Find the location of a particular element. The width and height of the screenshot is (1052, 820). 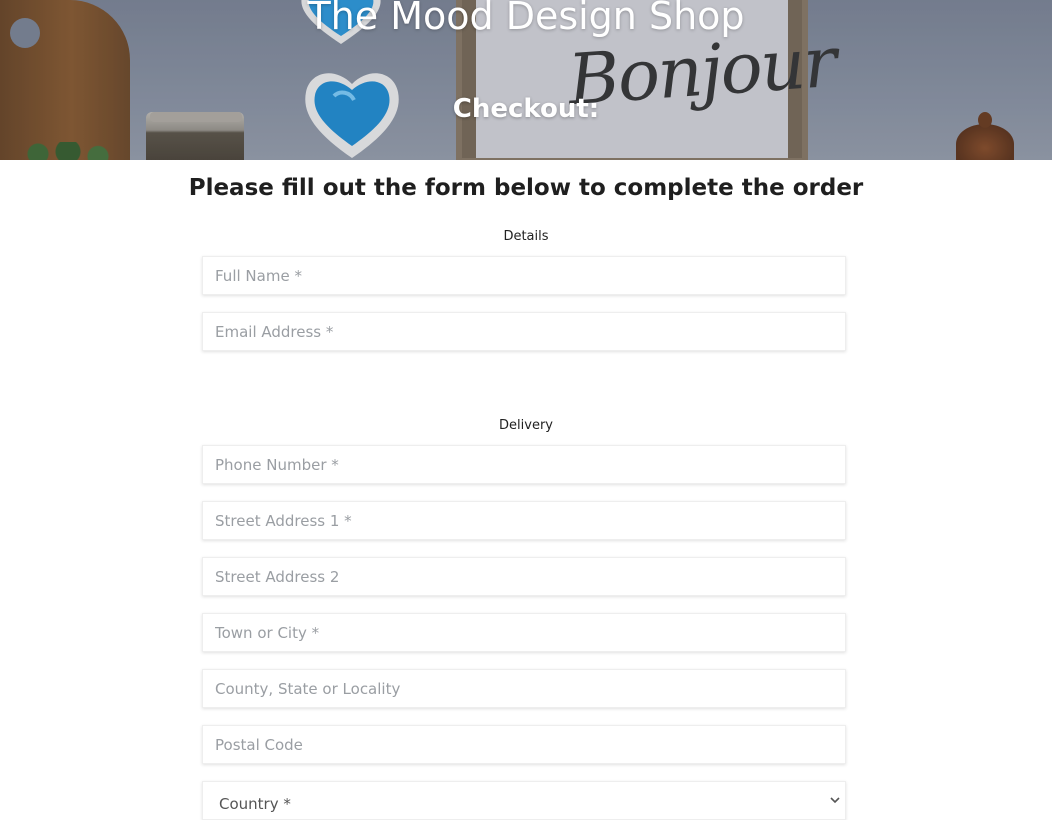

town-city-input is located at coordinates (524, 632).